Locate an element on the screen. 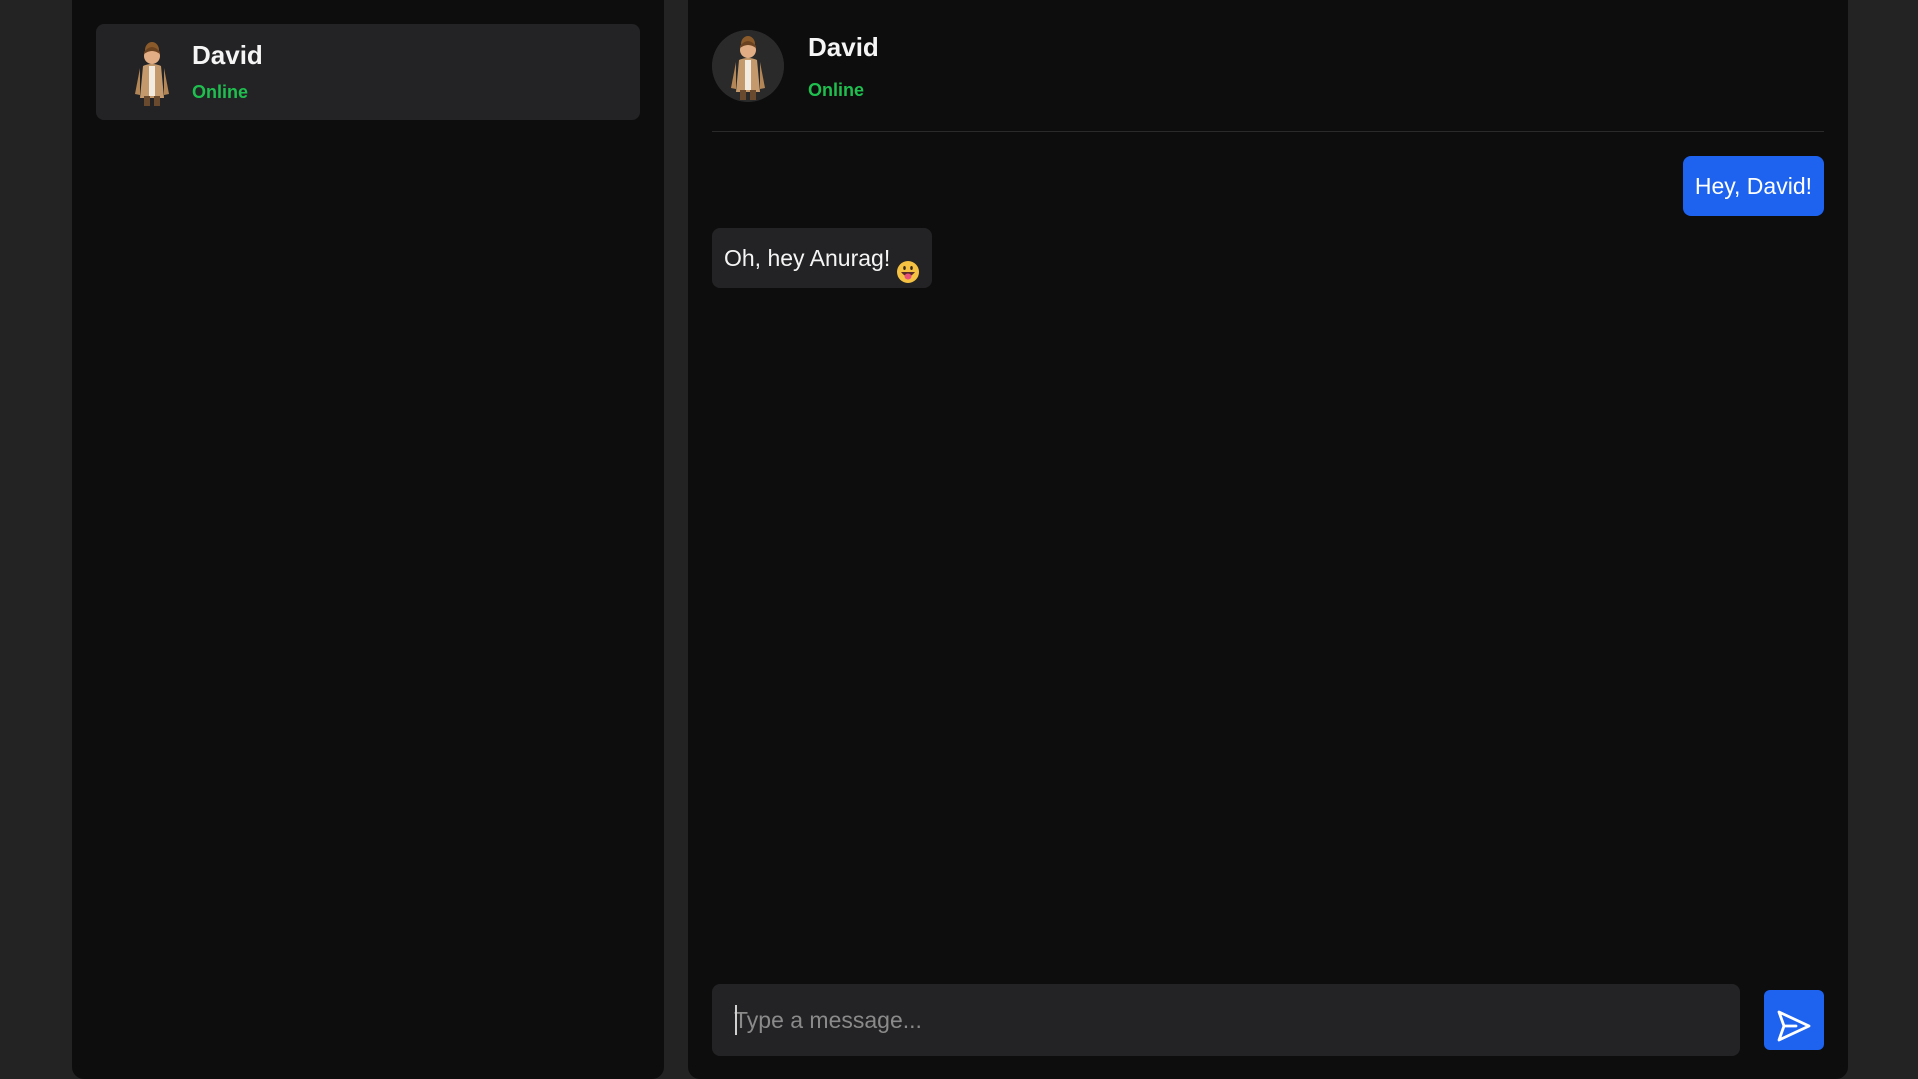 The height and width of the screenshot is (1079, 1918). chat-header-avatar is located at coordinates (748, 66).